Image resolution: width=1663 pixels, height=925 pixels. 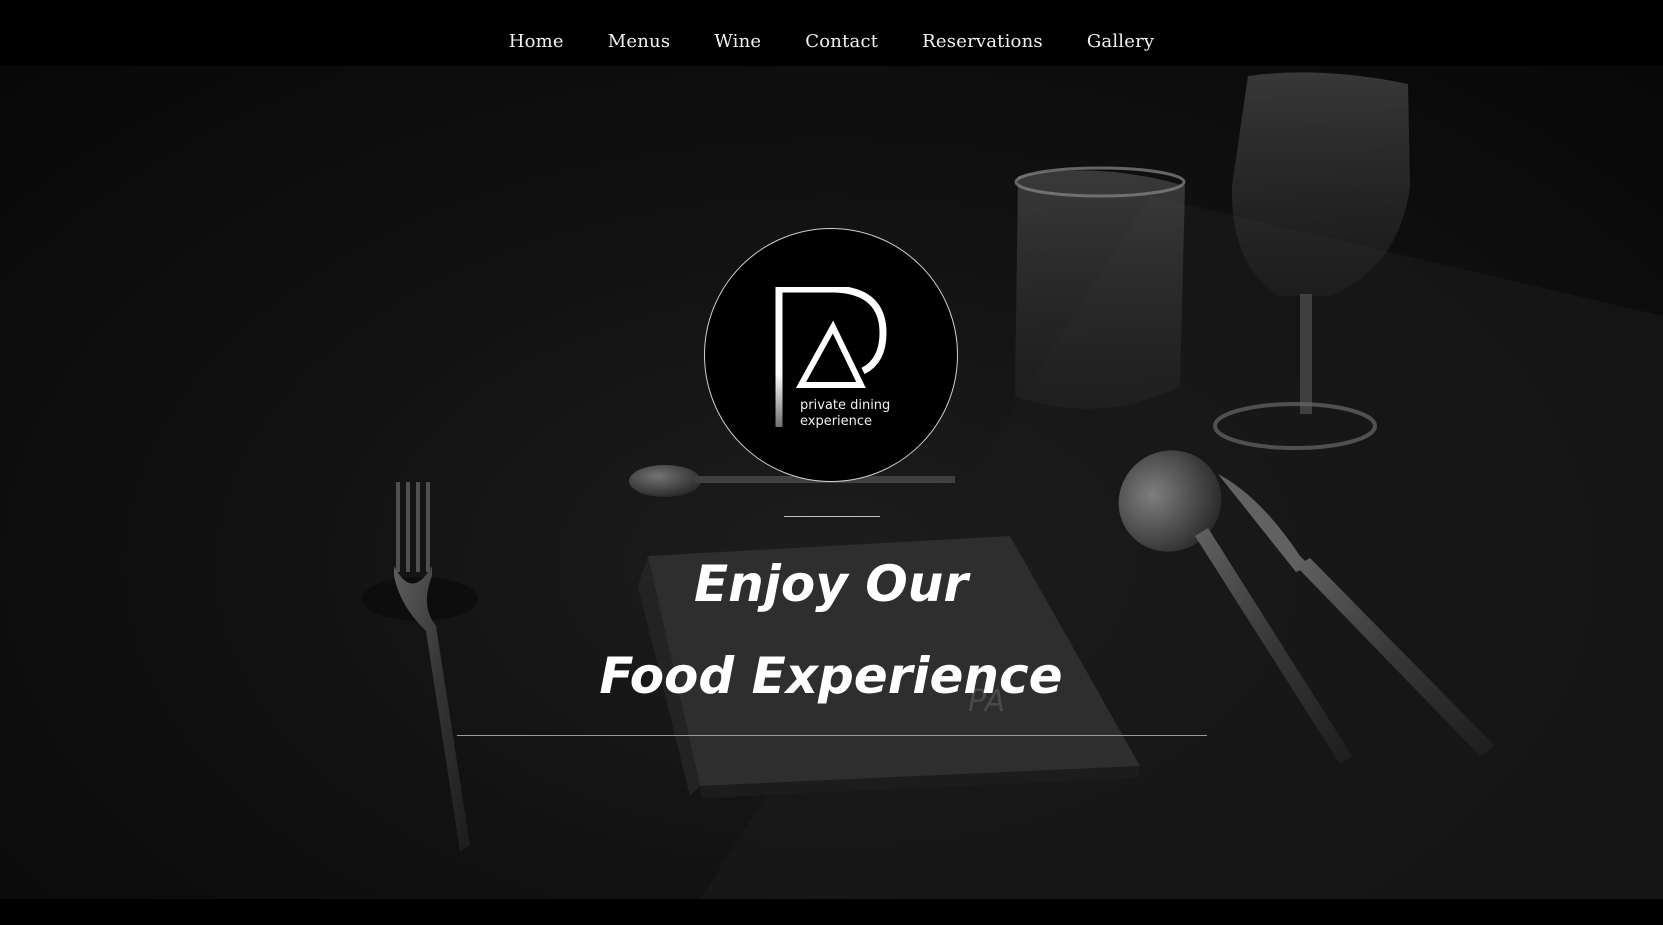 What do you see at coordinates (832, 516) in the screenshot?
I see `divider-short` at bounding box center [832, 516].